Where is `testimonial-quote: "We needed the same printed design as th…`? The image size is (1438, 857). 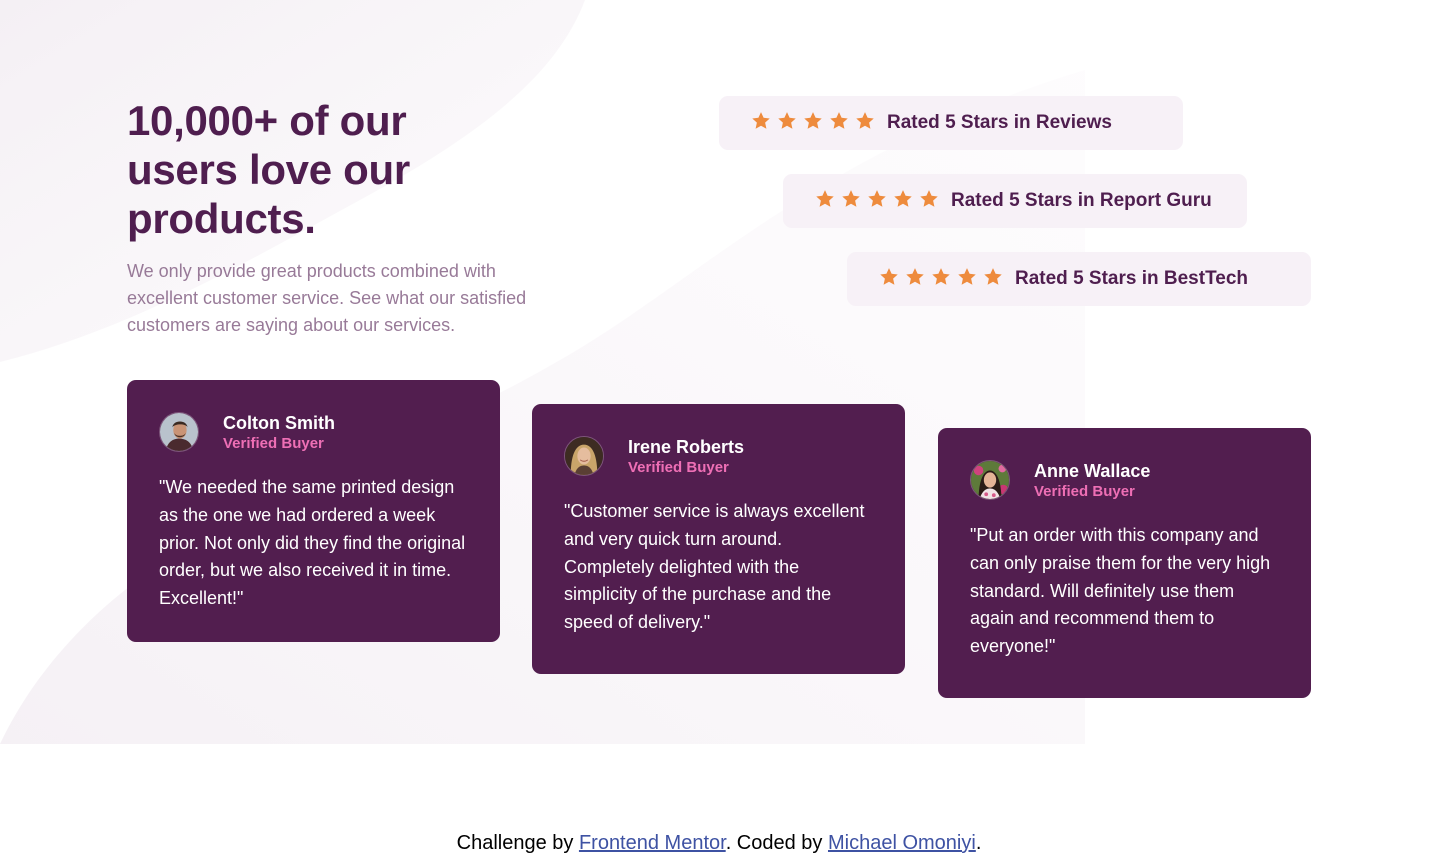
testimonial-quote: "We needed the same printed design as th… is located at coordinates (312, 543).